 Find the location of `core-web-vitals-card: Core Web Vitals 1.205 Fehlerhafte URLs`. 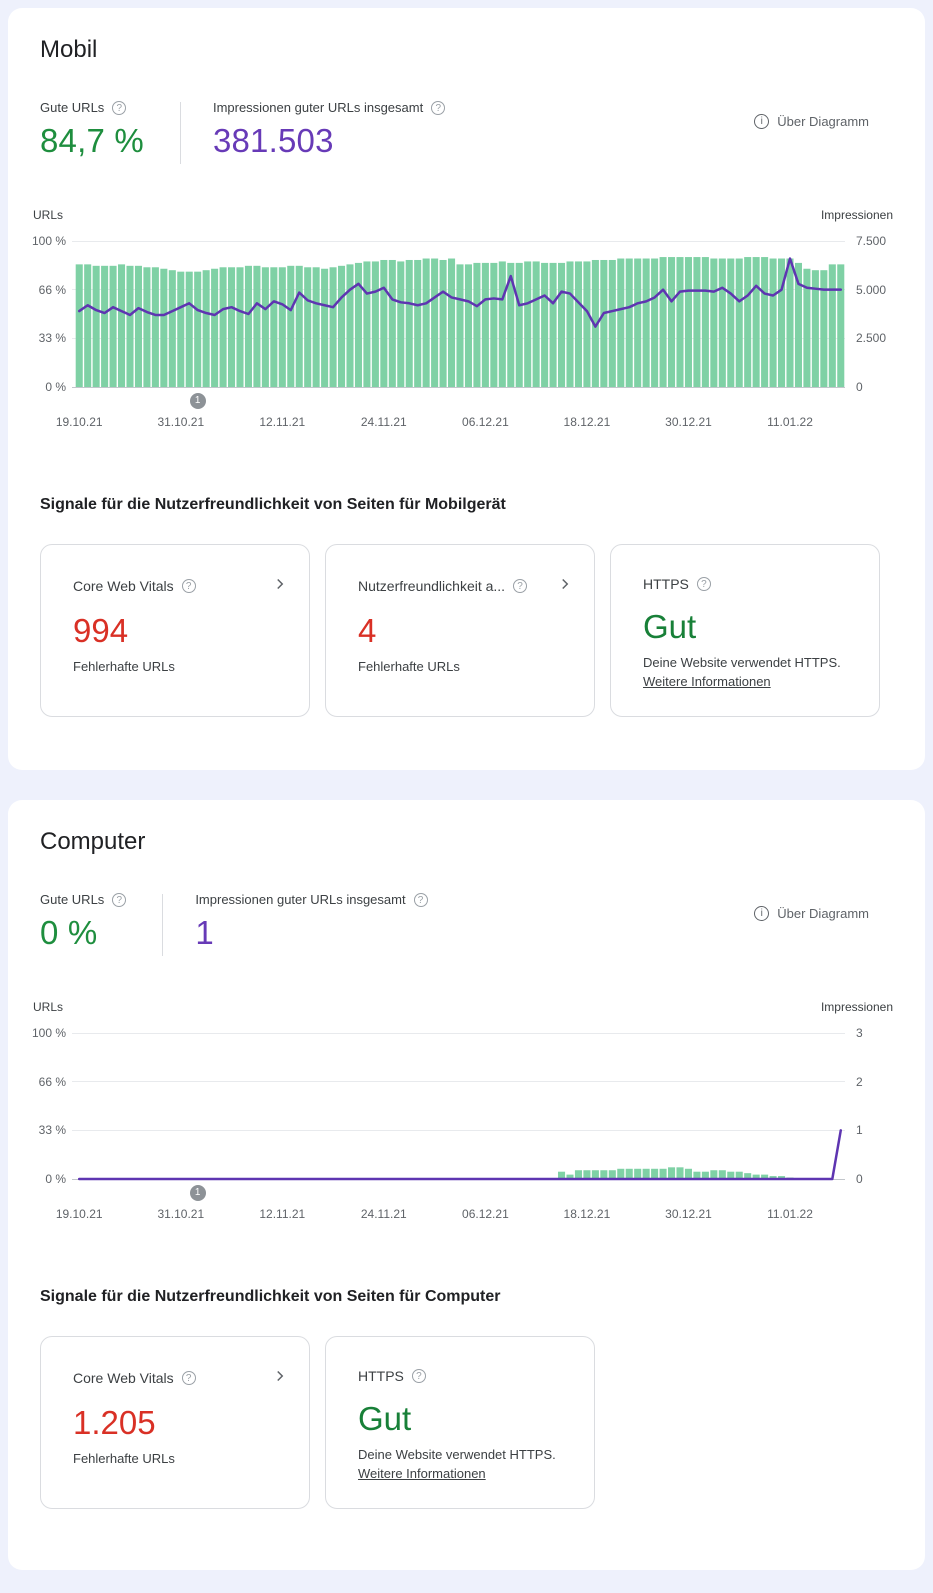

core-web-vitals-card: Core Web Vitals 1.205 Fehlerhafte URLs is located at coordinates (175, 1422).